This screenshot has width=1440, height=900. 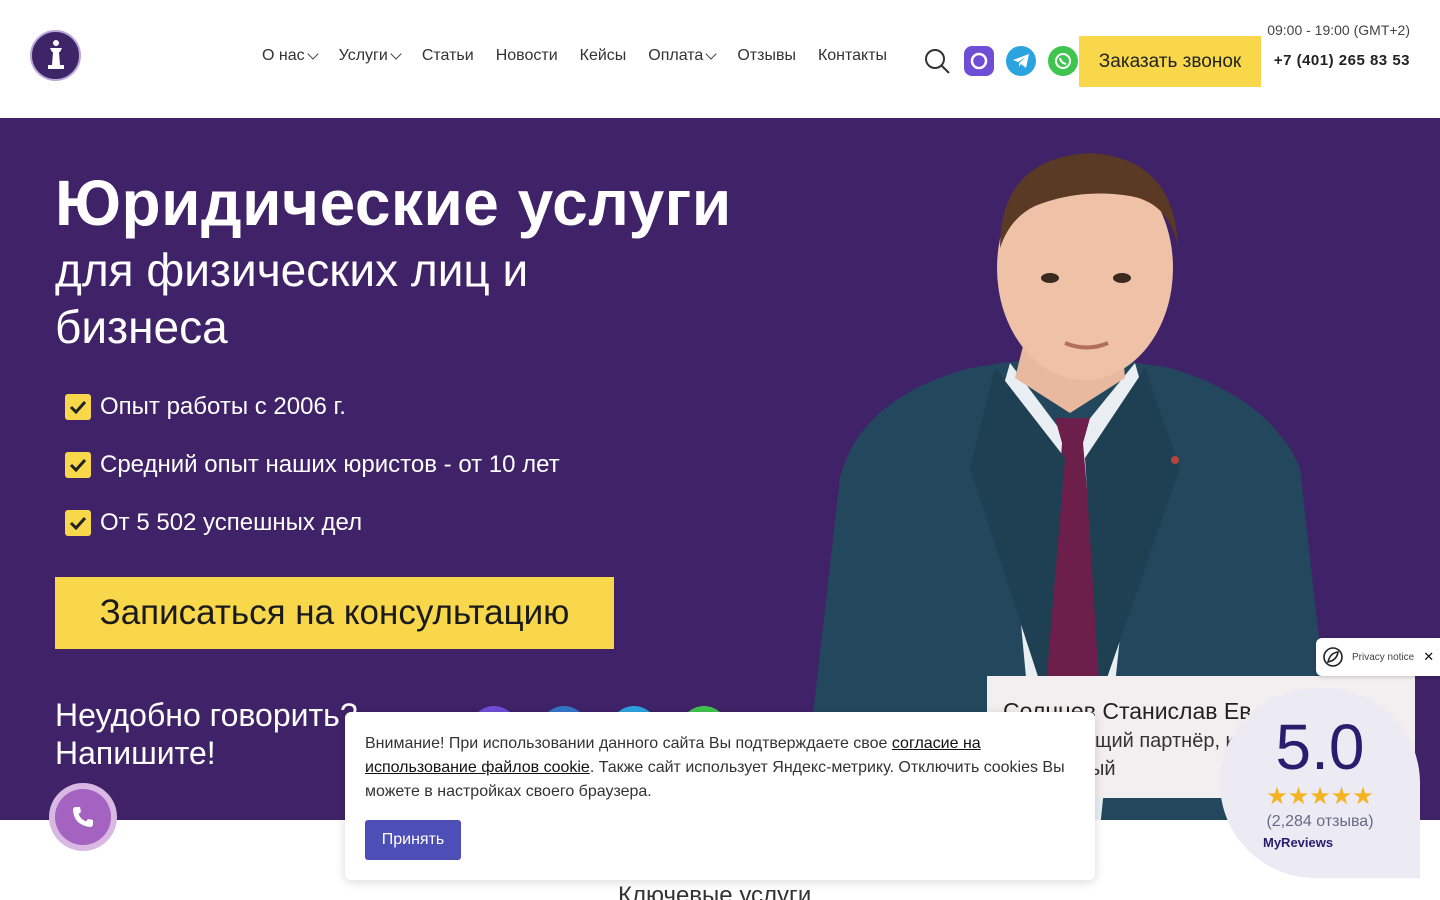 I want to click on nav-articles: Статьи, so click(x=448, y=56).